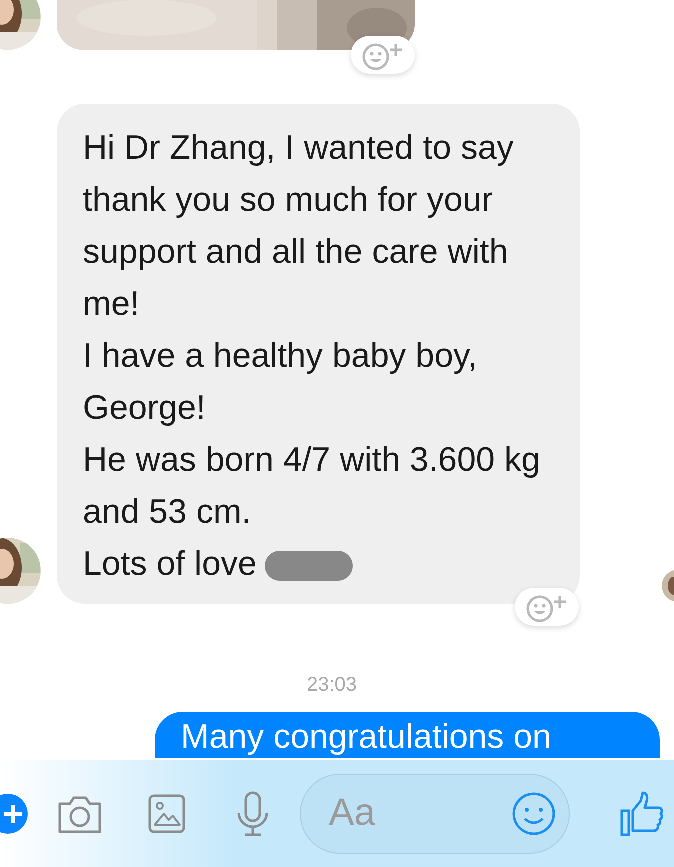 The width and height of the screenshot is (674, 867). I want to click on plus-button, so click(14, 814).